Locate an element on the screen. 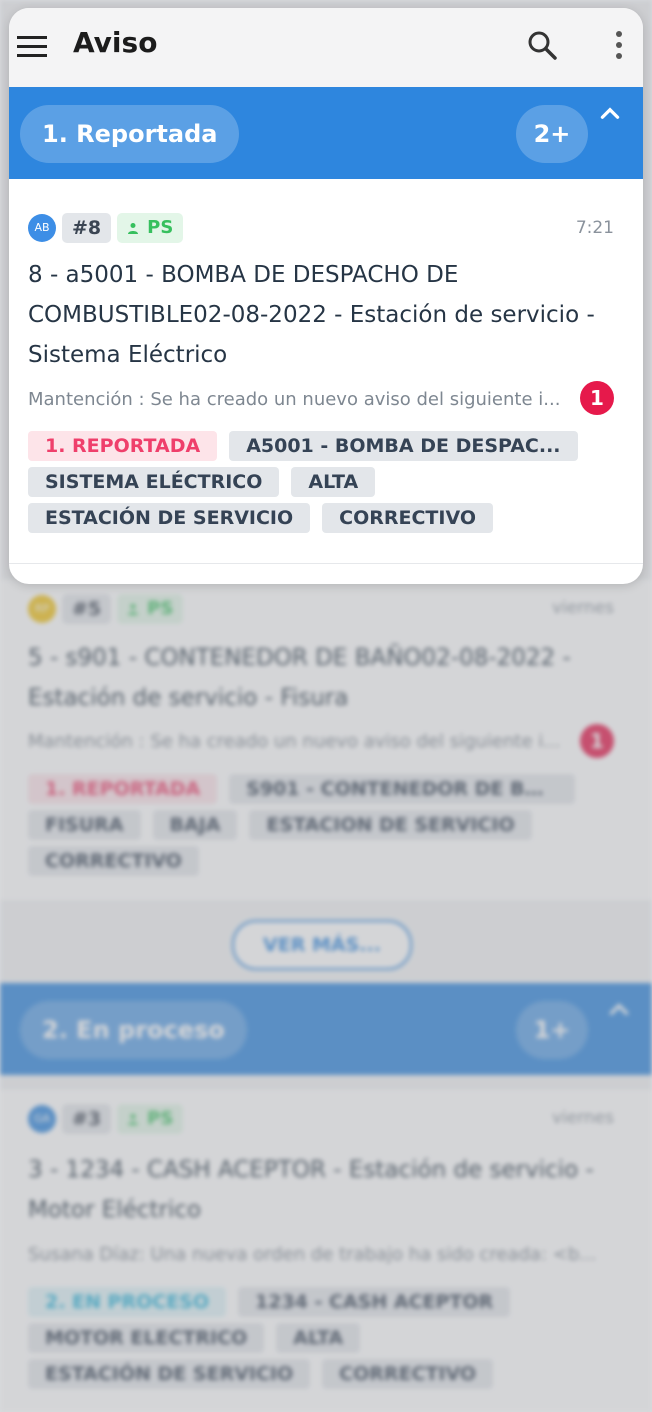 The height and width of the screenshot is (1412, 652). section-label: 1. Reportada is located at coordinates (130, 134).